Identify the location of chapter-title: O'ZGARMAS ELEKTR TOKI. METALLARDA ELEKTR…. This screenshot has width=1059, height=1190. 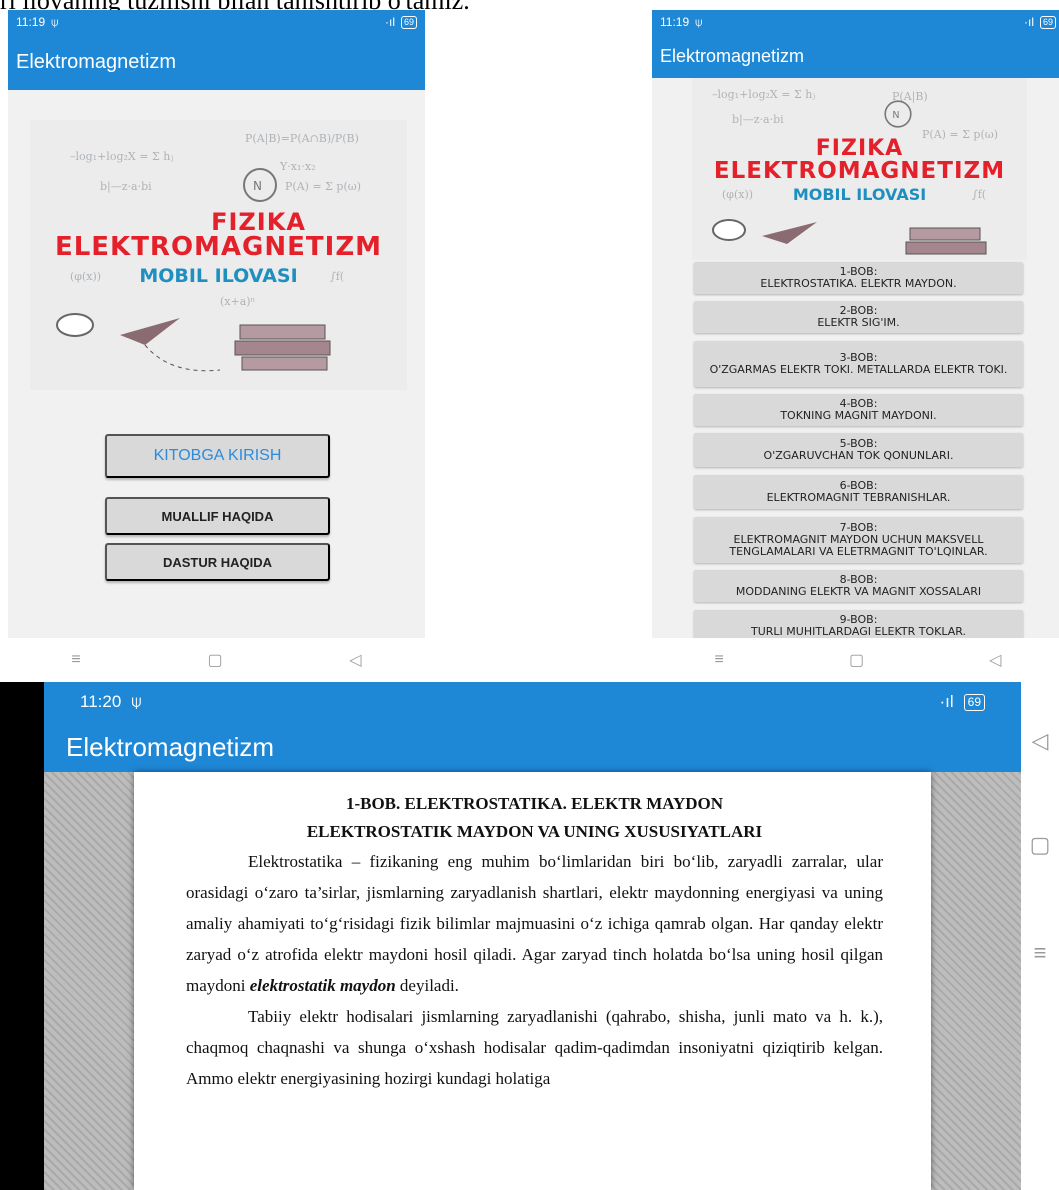
(858, 369).